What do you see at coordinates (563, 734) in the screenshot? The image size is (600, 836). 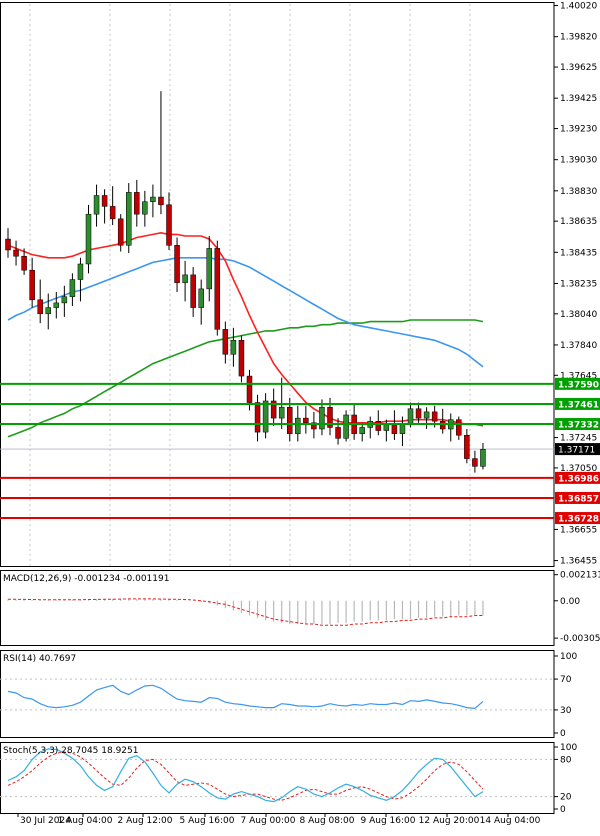 I see `rsi-tick-label: 0` at bounding box center [563, 734].